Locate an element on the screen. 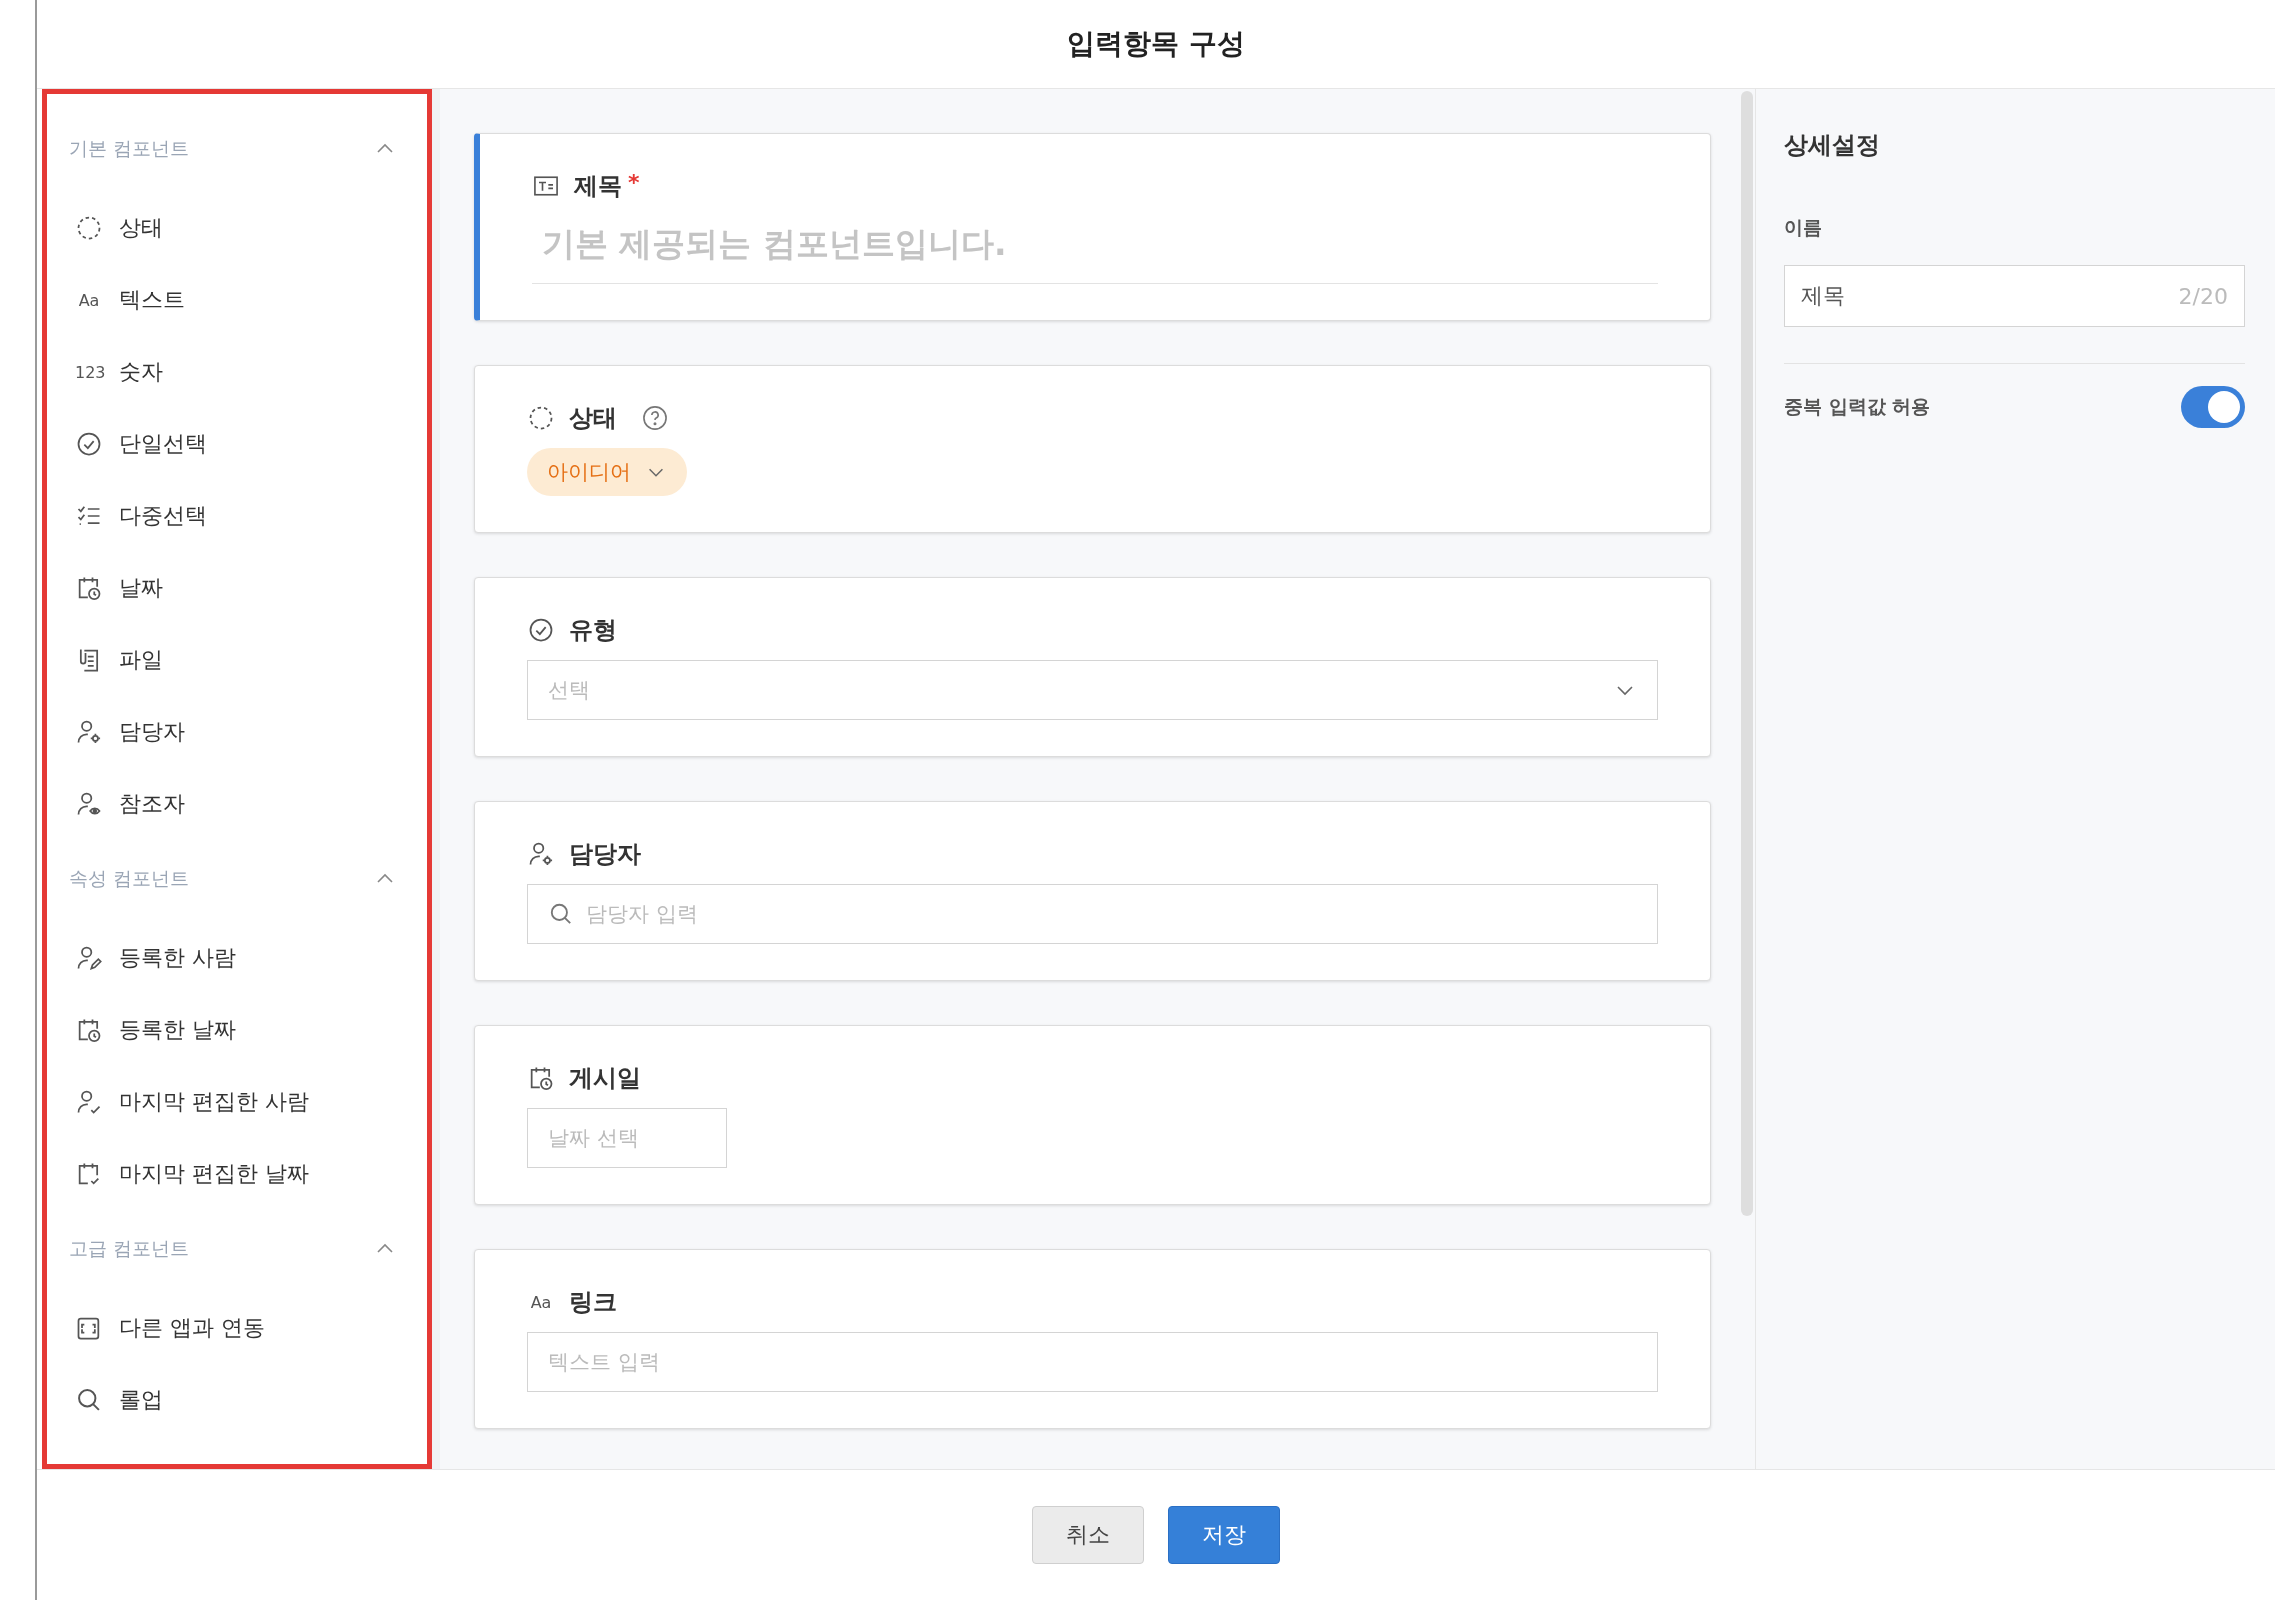 The width and height of the screenshot is (2276, 1600). component-item: 숫자 is located at coordinates (141, 372).